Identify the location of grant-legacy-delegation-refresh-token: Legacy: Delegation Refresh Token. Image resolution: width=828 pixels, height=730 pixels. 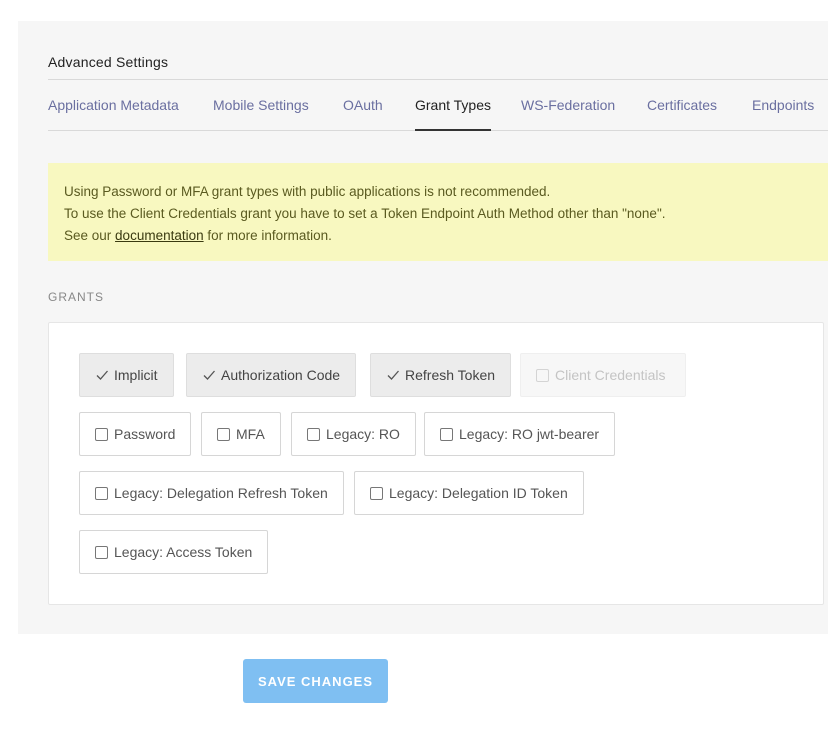
(211, 493).